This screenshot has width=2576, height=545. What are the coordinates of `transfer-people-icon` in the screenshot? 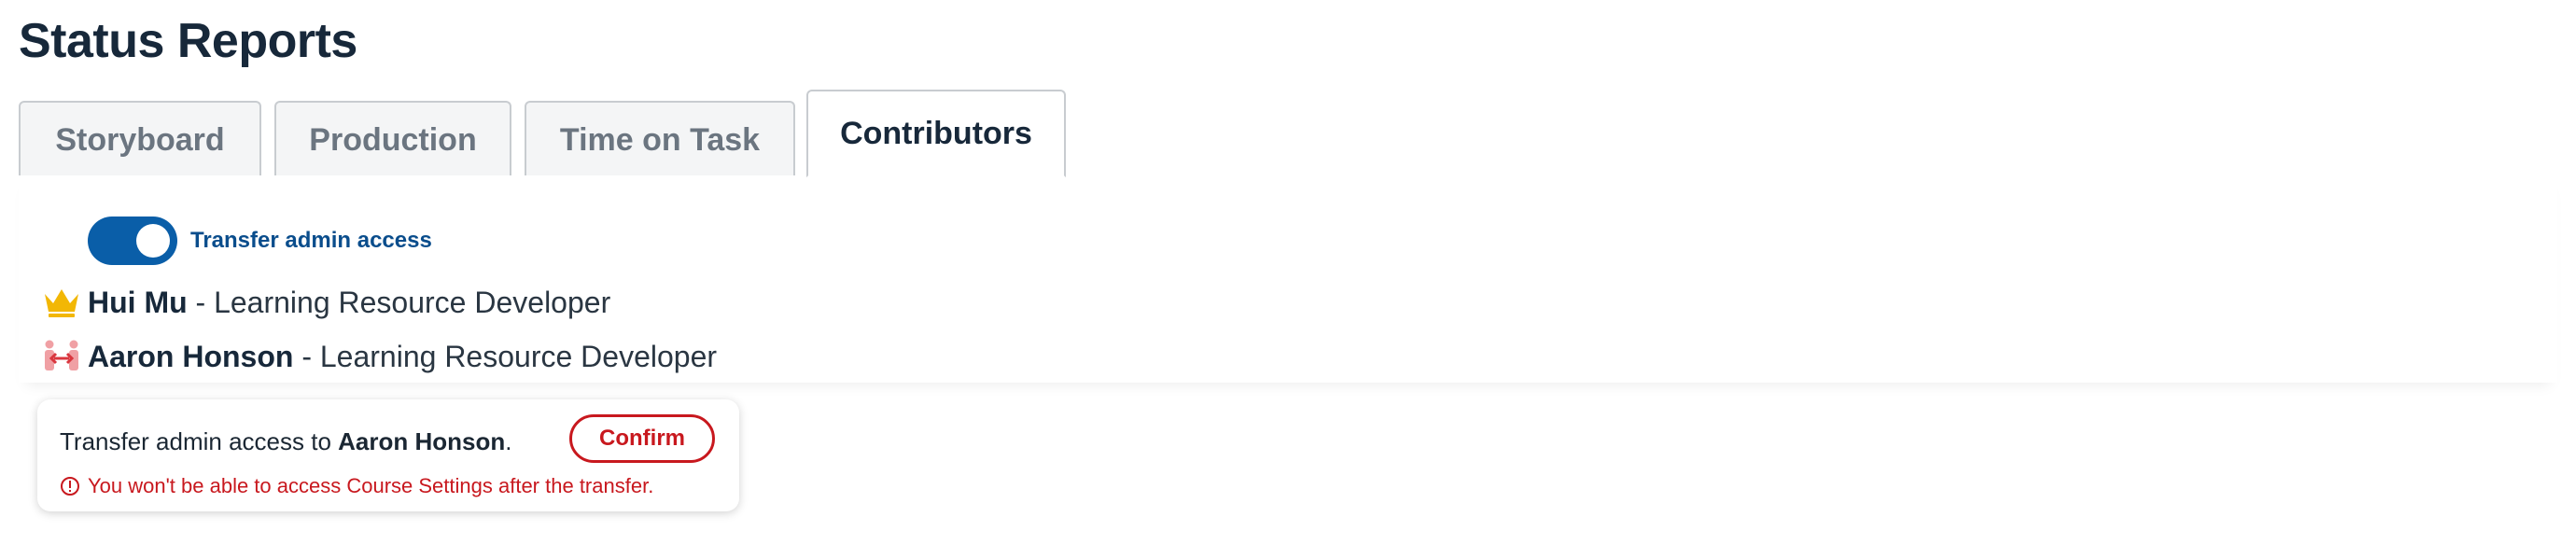 It's located at (61, 356).